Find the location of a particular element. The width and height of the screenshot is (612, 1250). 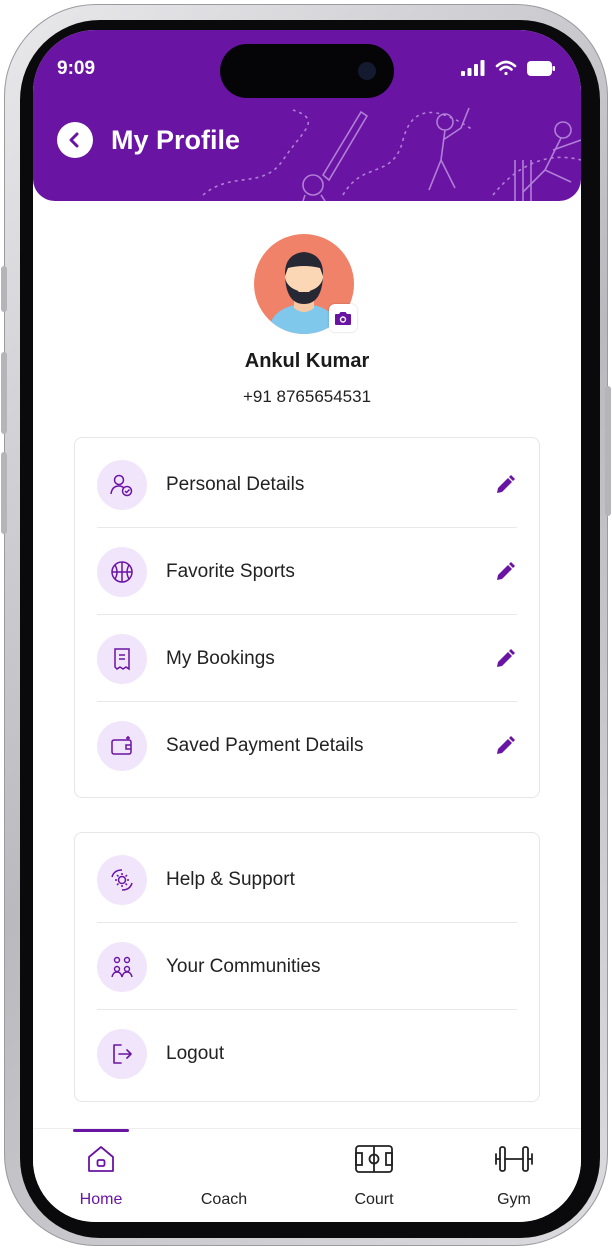

community-icon is located at coordinates (122, 967).